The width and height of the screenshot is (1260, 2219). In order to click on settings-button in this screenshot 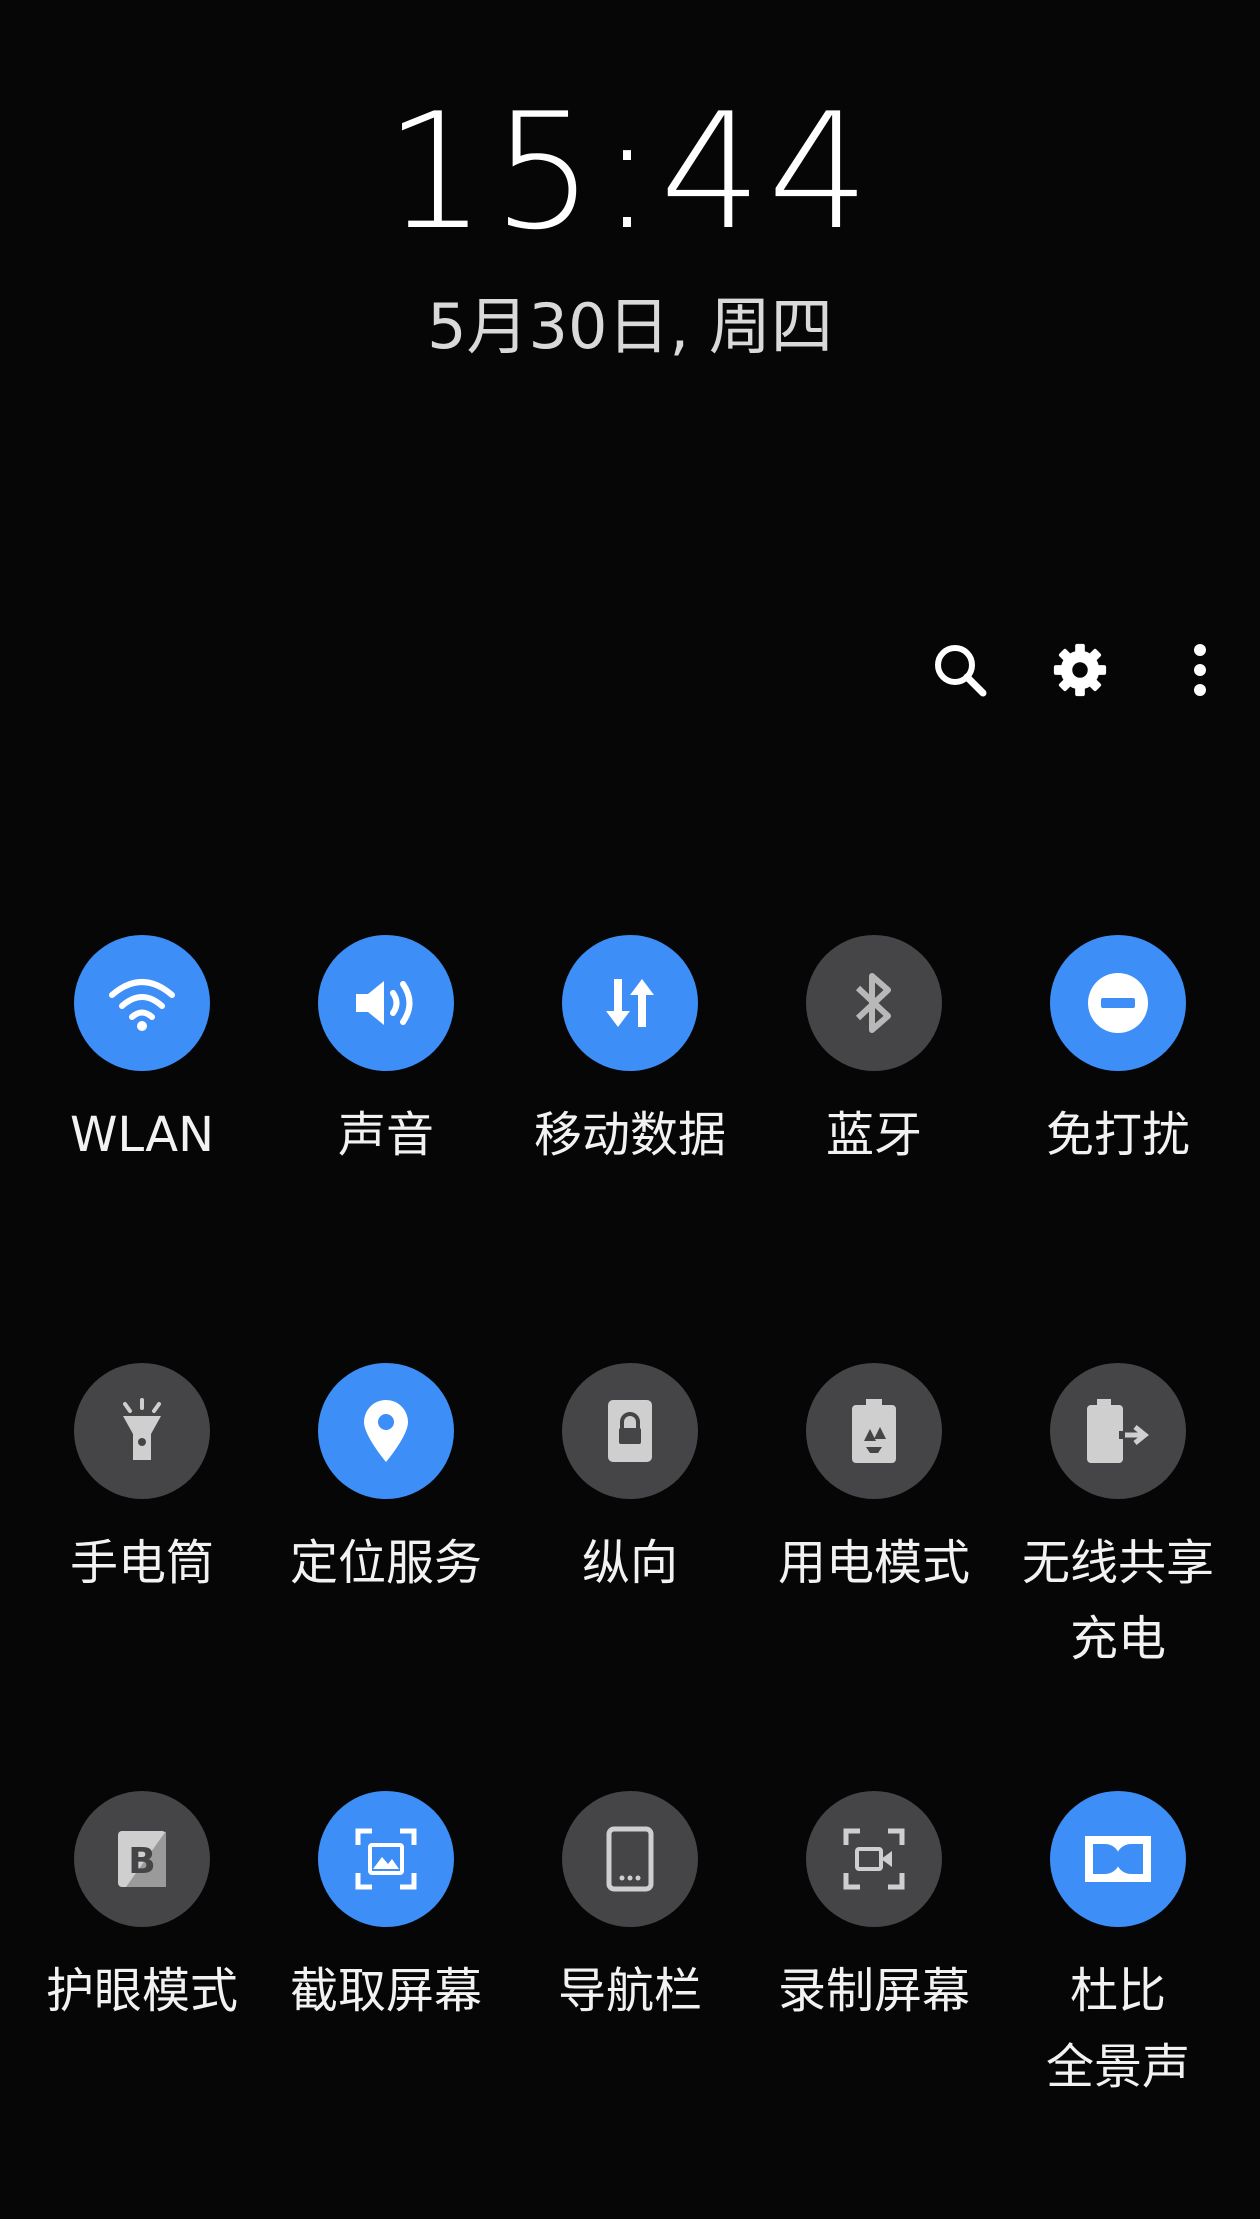, I will do `click(1080, 670)`.